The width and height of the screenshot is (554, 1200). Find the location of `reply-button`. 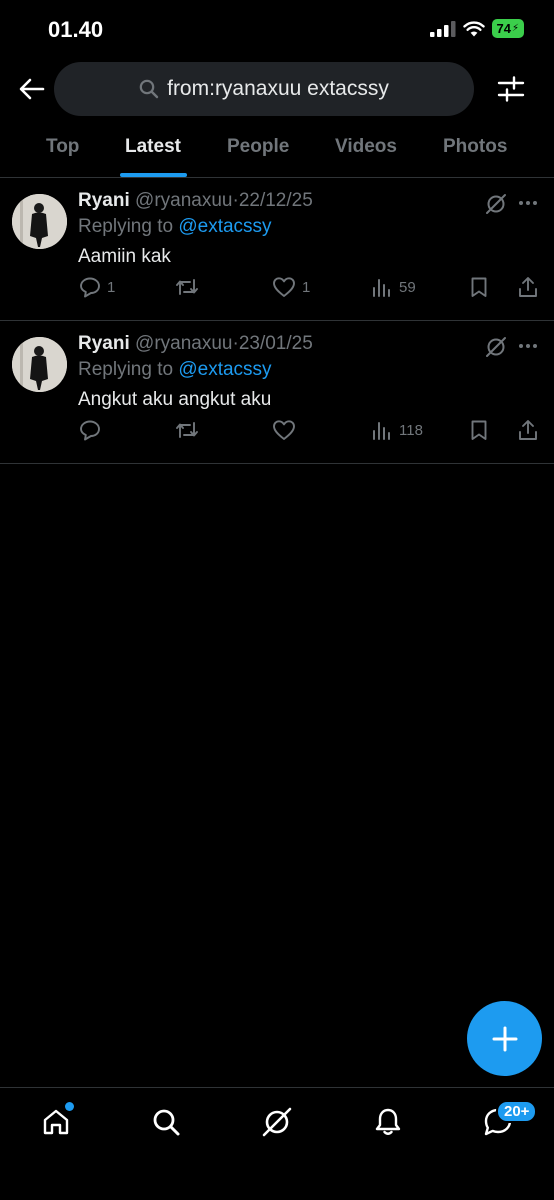

reply-button is located at coordinates (93, 430).